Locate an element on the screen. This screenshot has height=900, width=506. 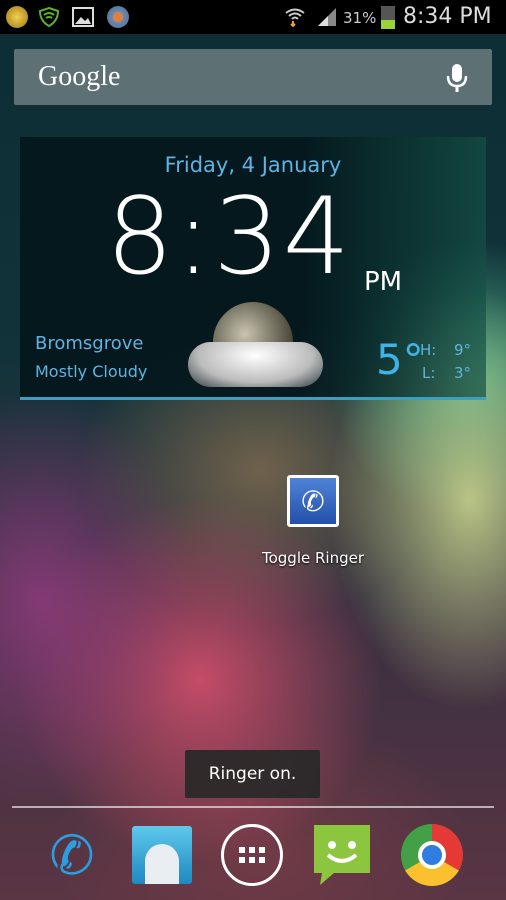
dock-divider is located at coordinates (253, 807).